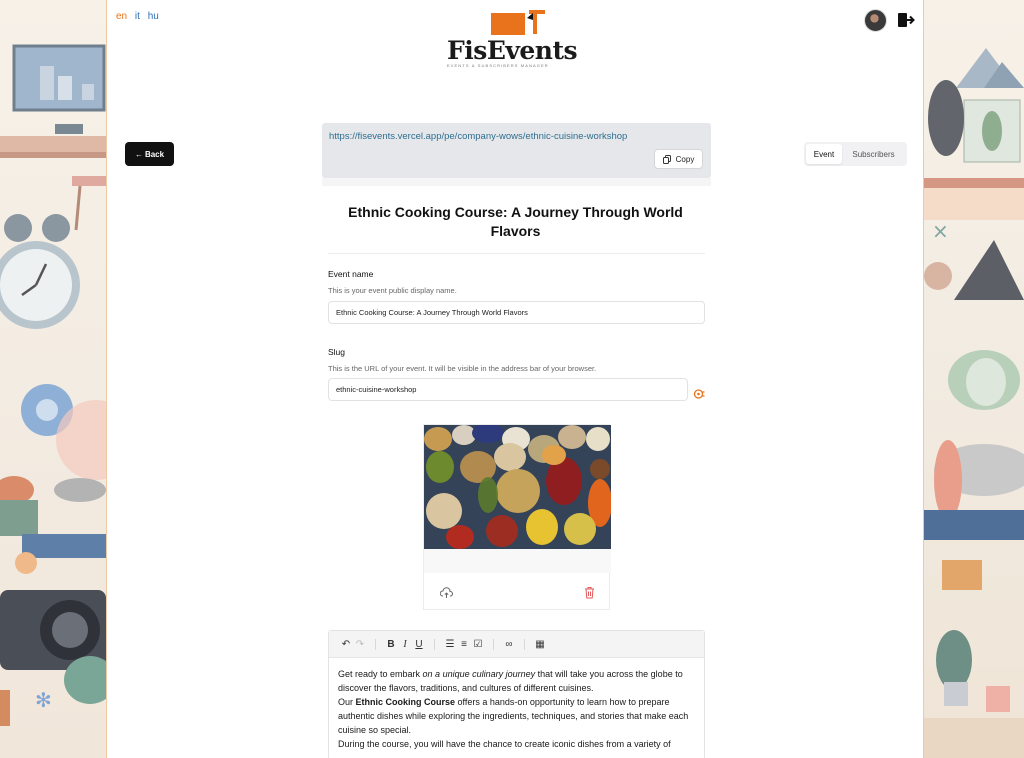 This screenshot has width=1024, height=758. I want to click on language-it: it, so click(137, 16).